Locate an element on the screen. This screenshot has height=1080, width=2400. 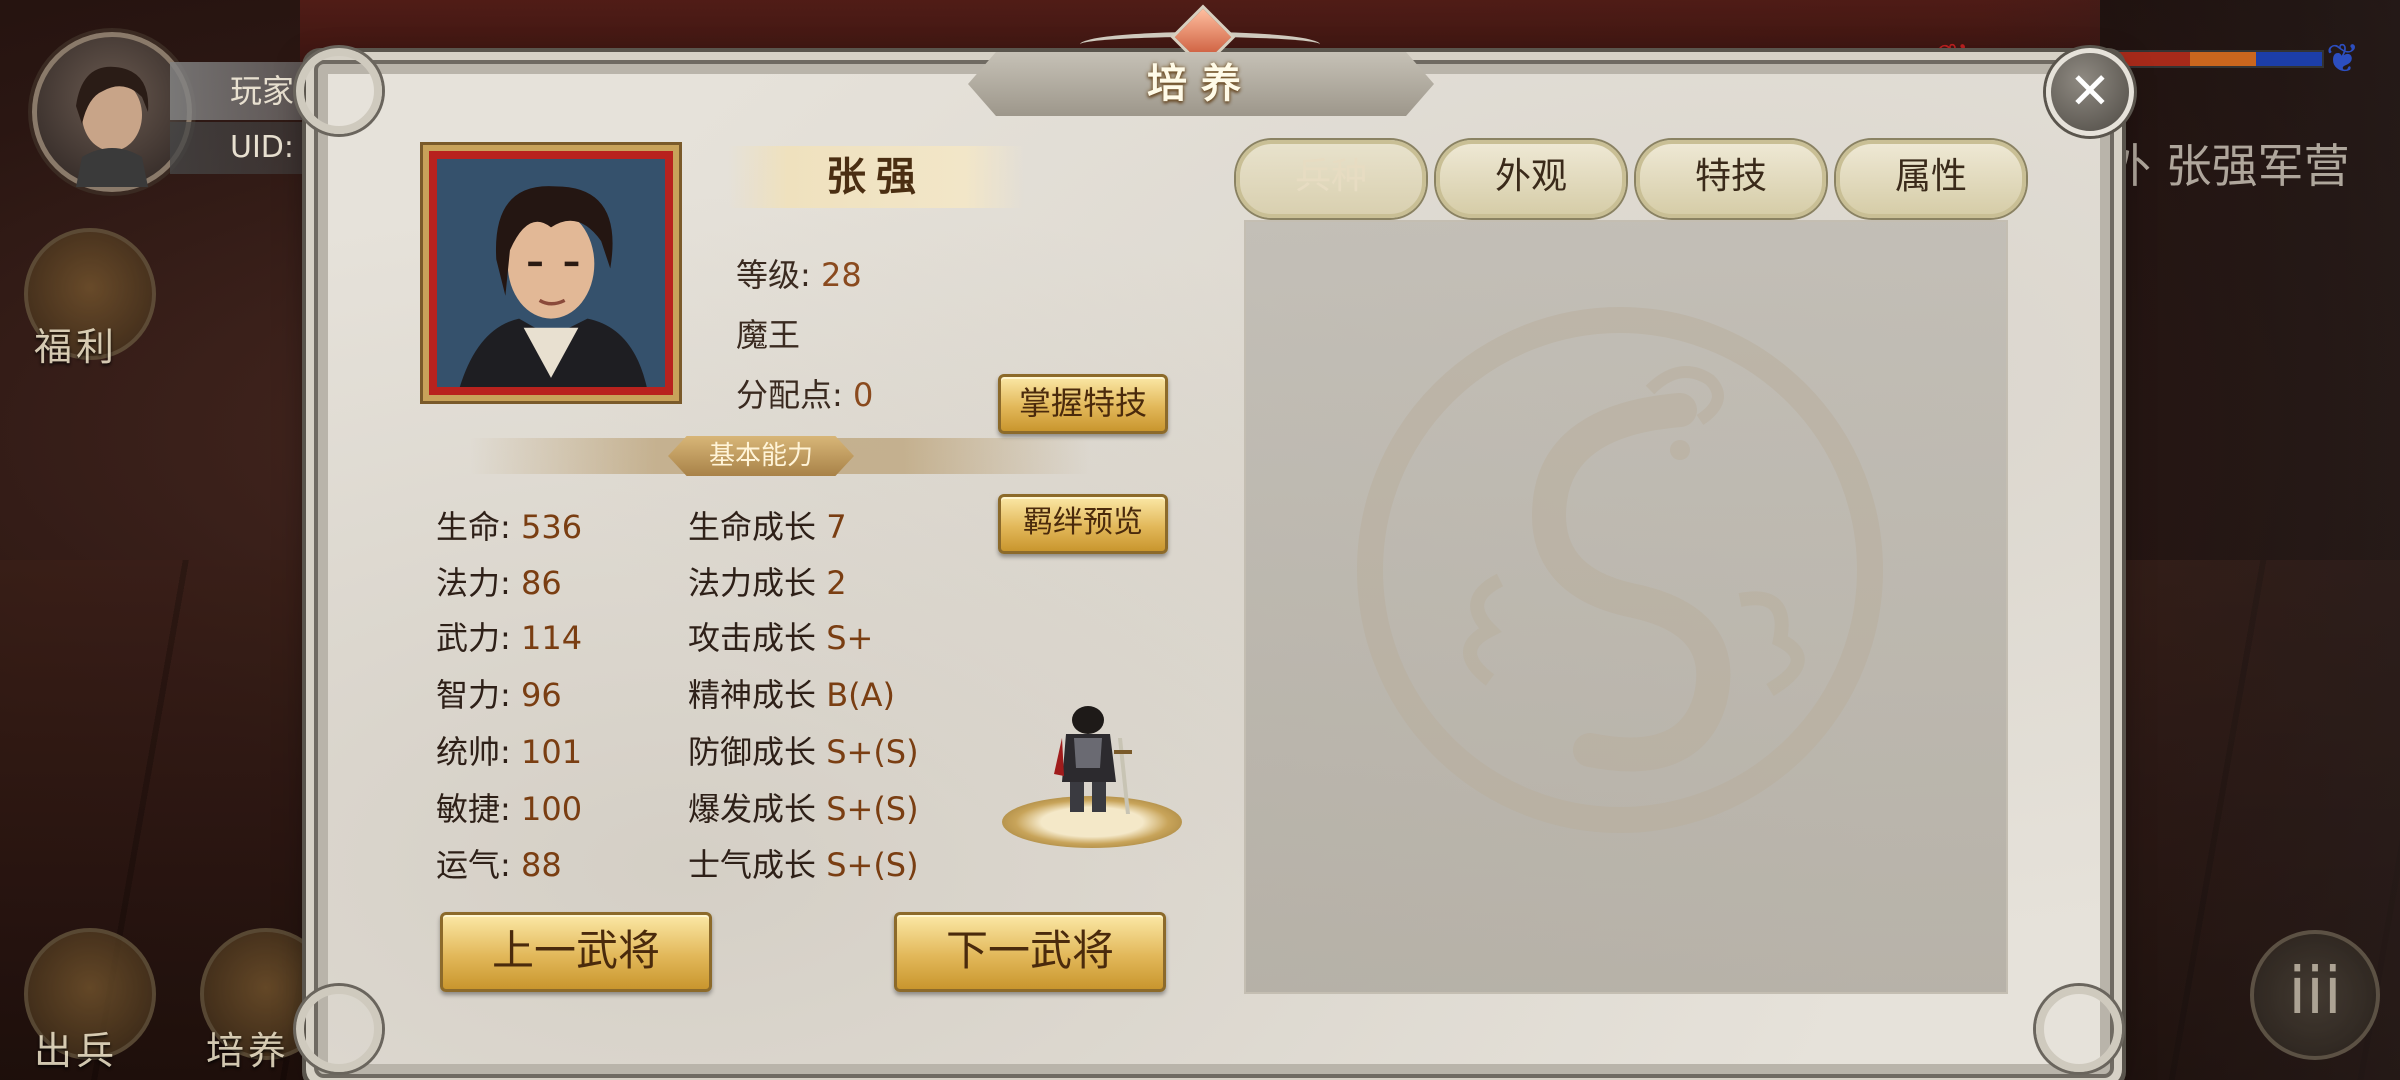
stat-label: 攻击成长 is located at coordinates (752, 638).